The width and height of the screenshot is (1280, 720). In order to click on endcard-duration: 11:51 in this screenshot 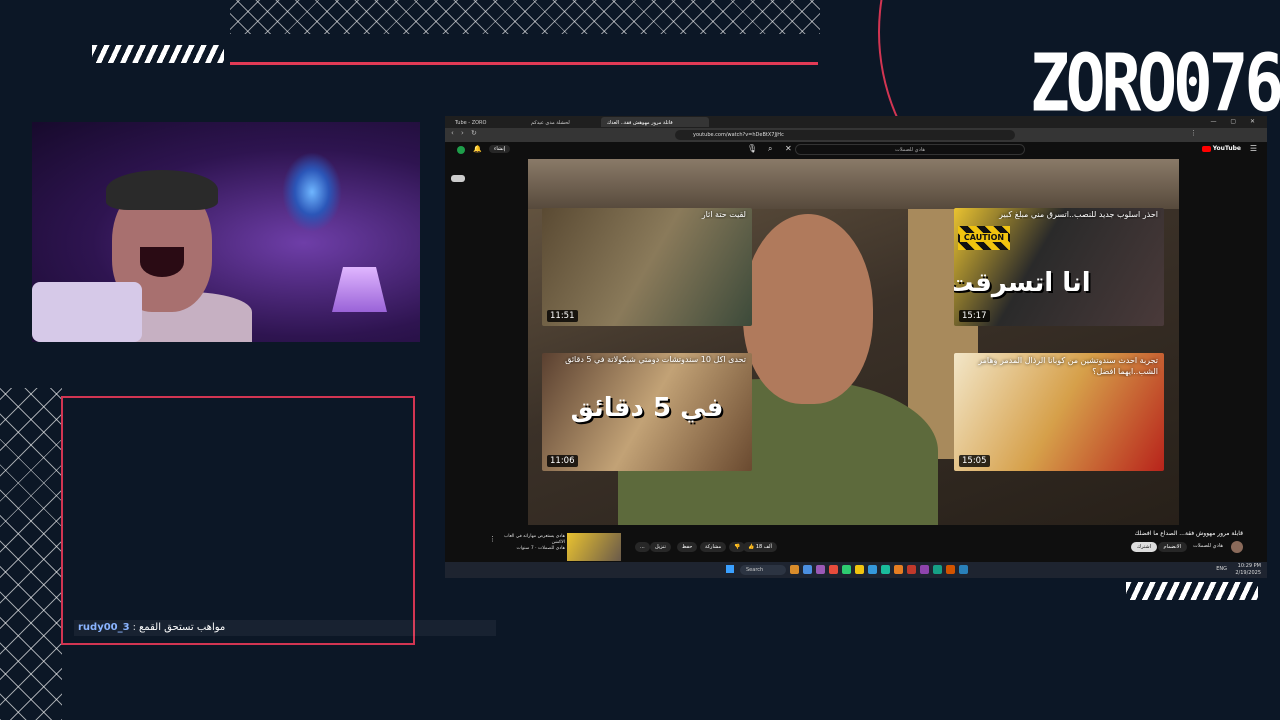, I will do `click(562, 316)`.